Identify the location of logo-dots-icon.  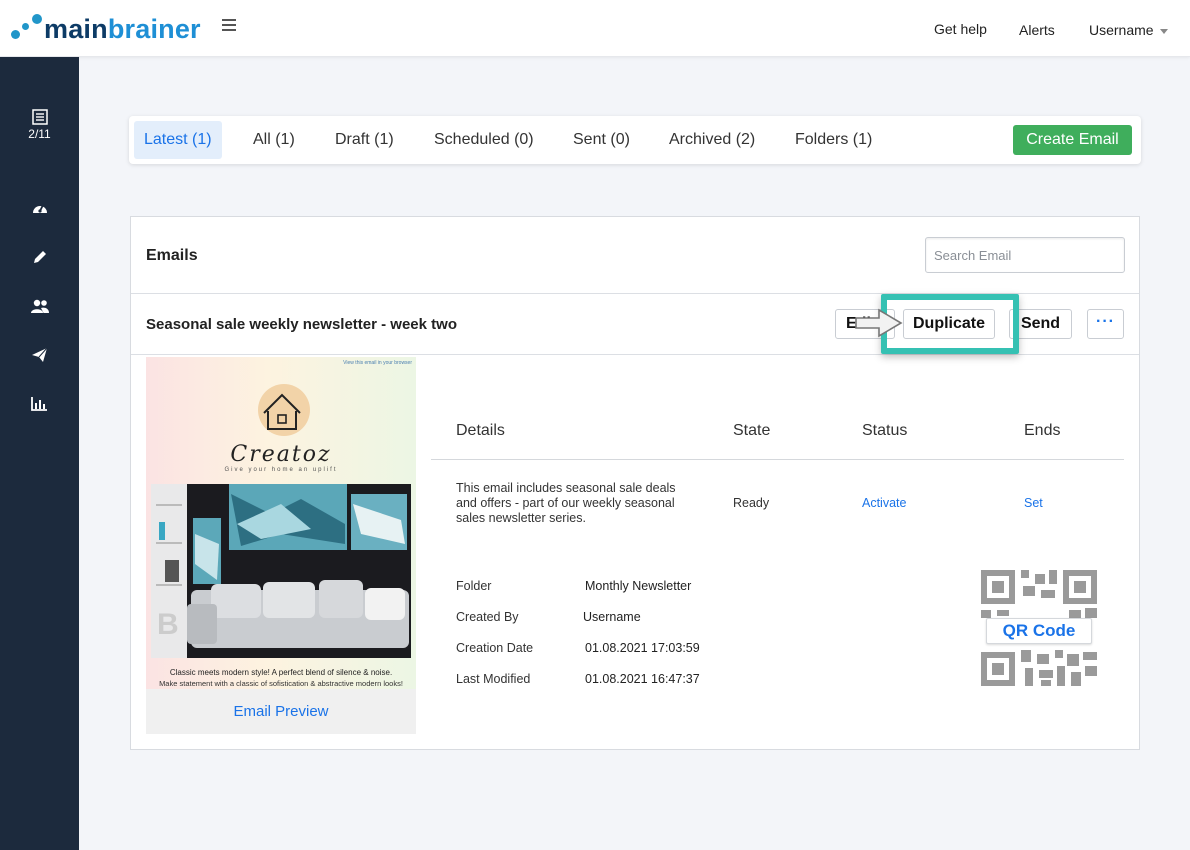
(27, 29).